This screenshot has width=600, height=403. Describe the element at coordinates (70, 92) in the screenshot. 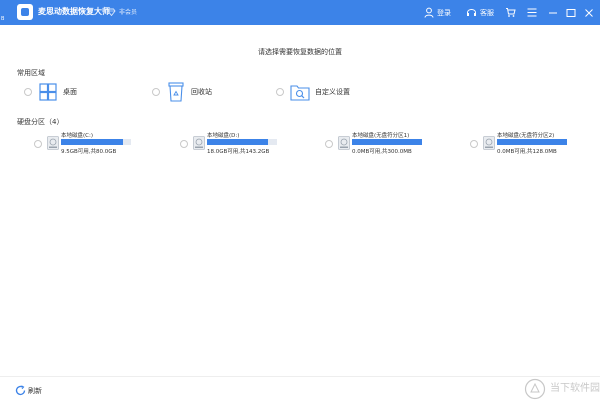

I see `location-label: 桌面` at that location.